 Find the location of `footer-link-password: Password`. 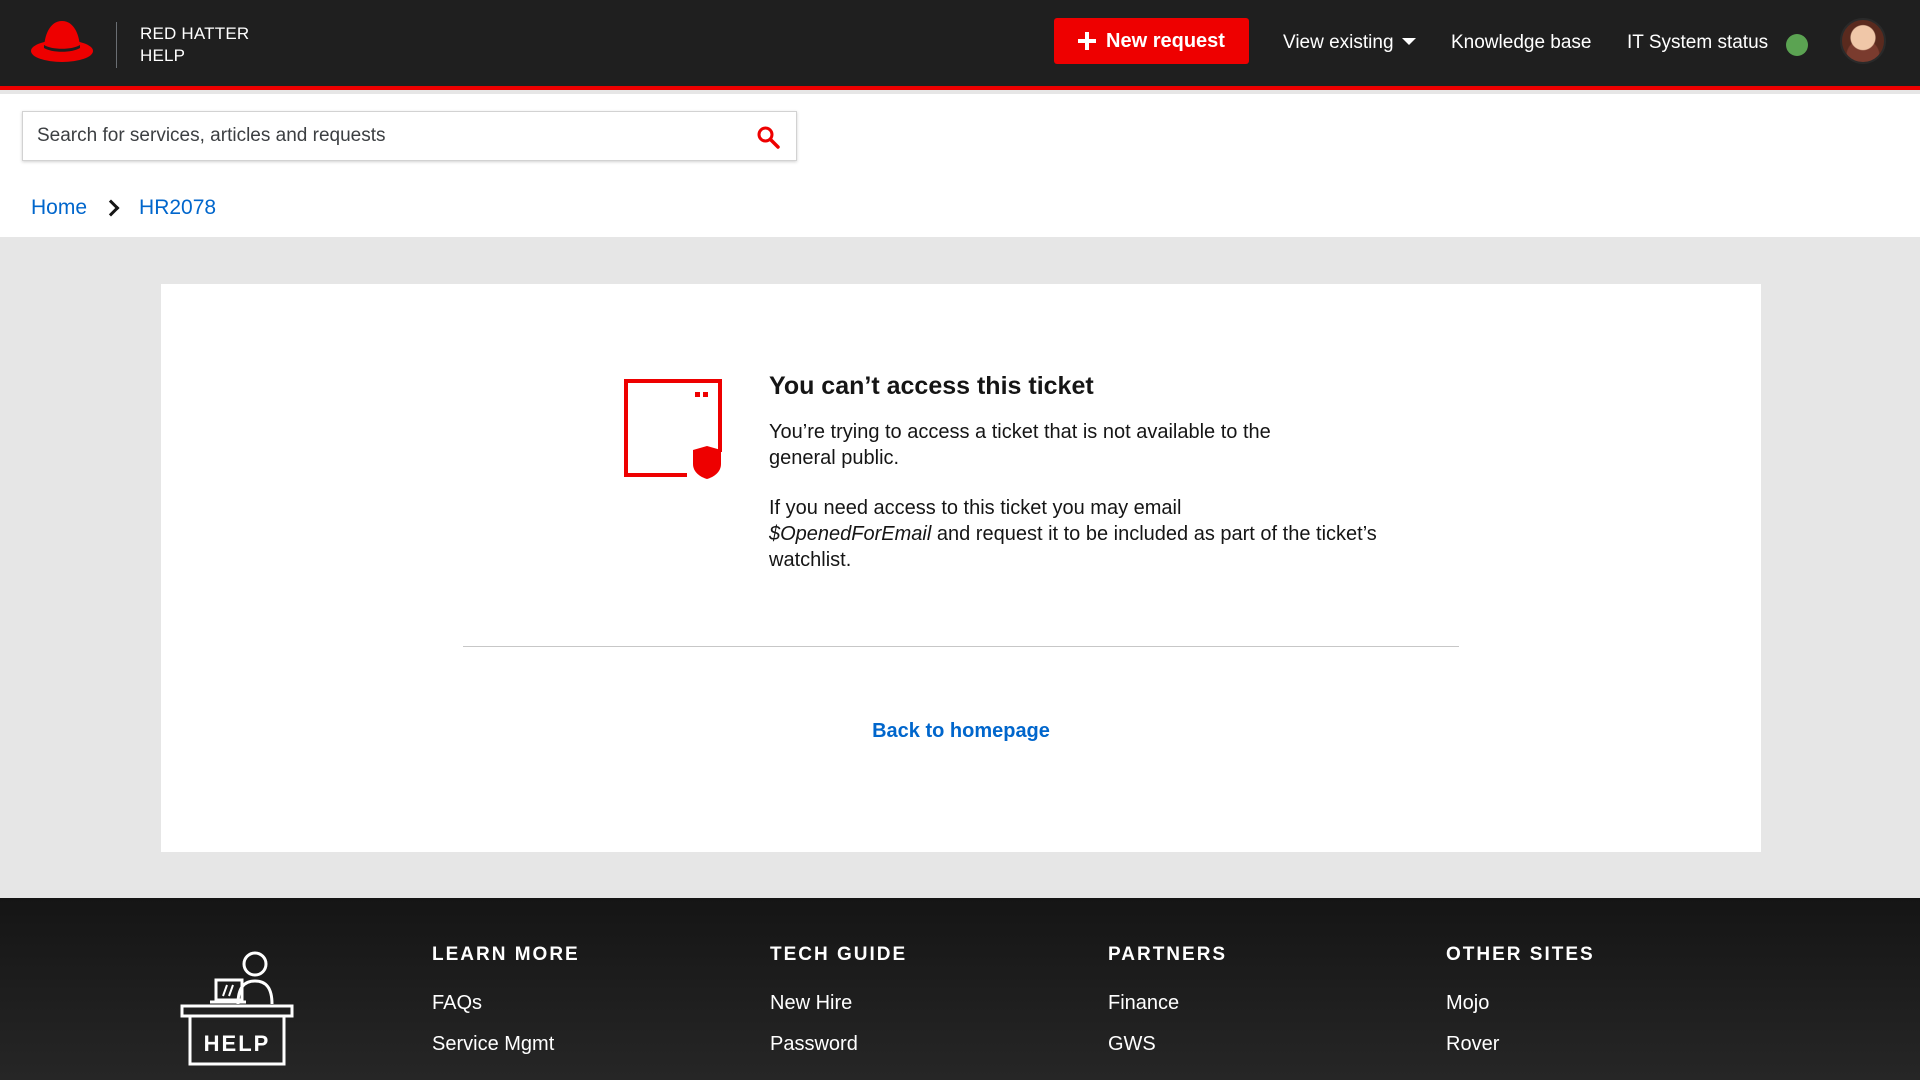

footer-link-password: Password is located at coordinates (838, 1044).